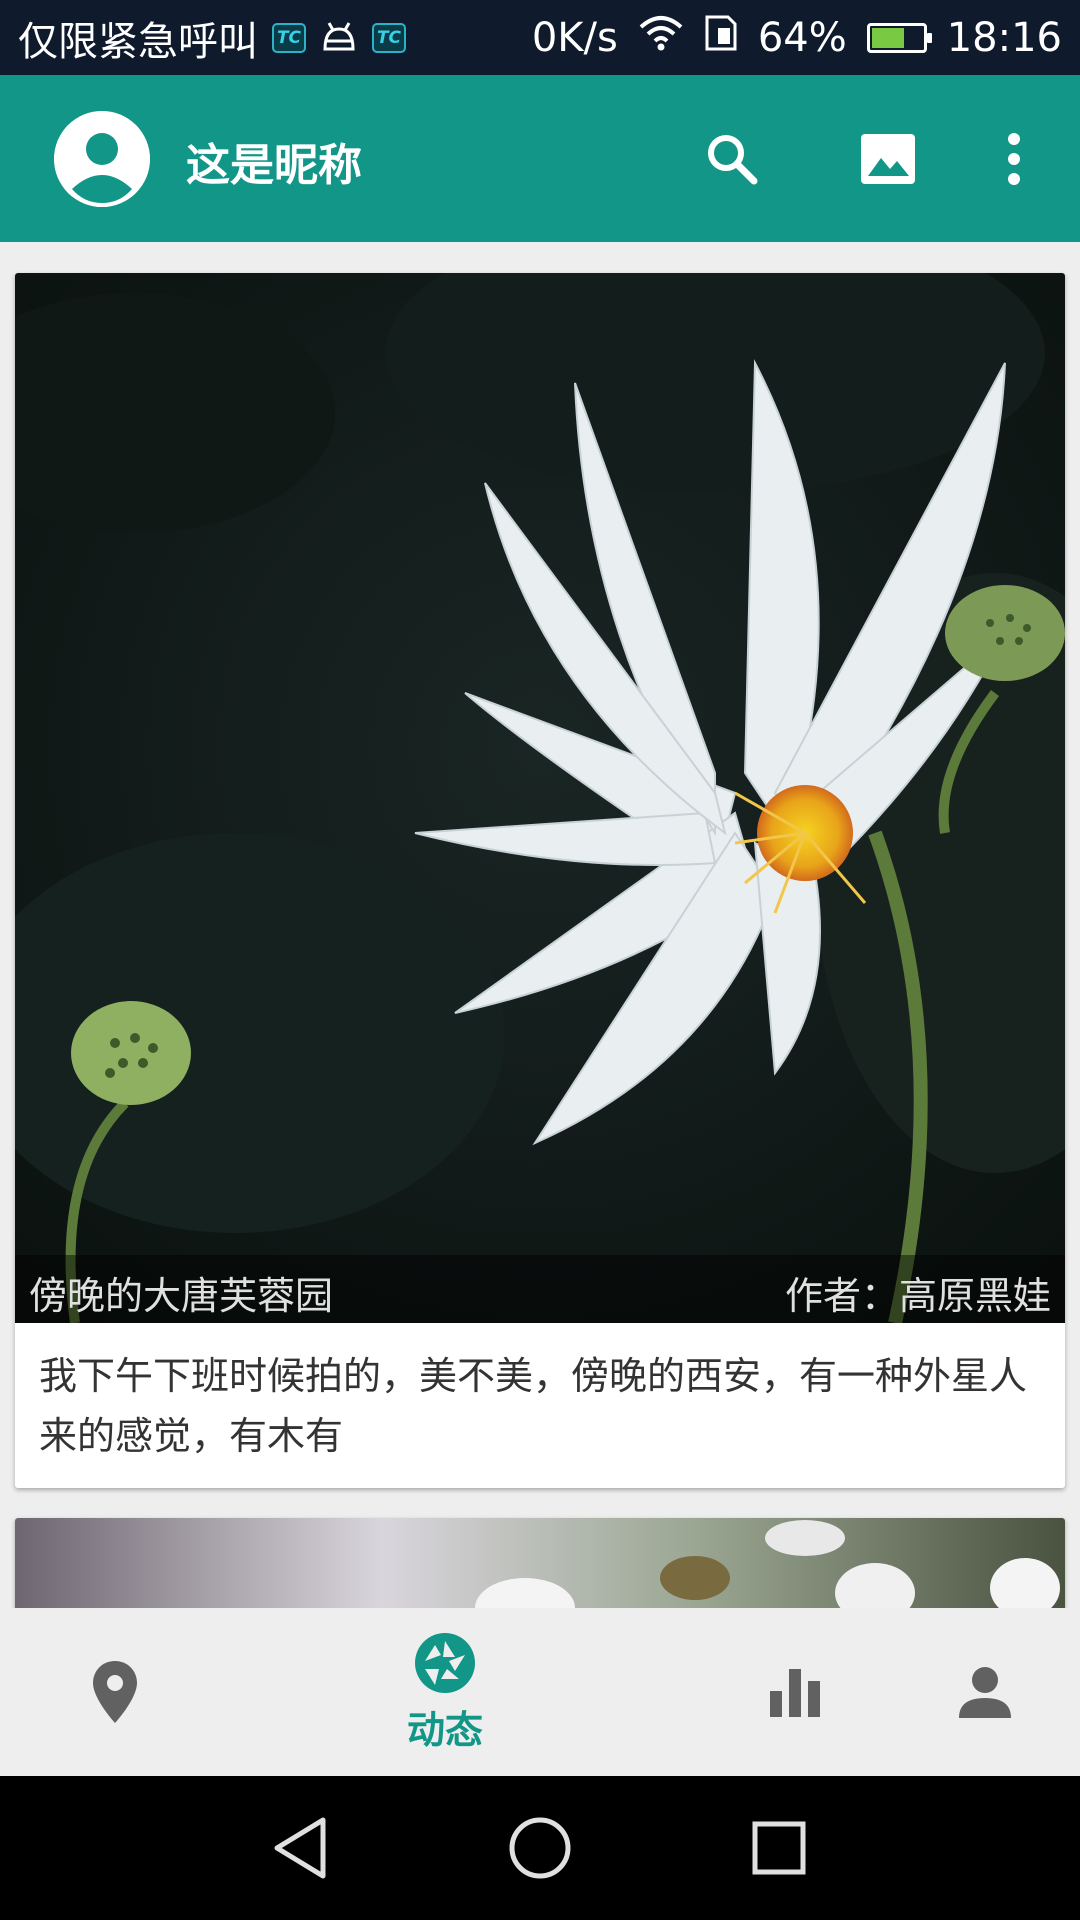 Image resolution: width=1080 pixels, height=1920 pixels. Describe the element at coordinates (339, 38) in the screenshot. I see `android-icon` at that location.